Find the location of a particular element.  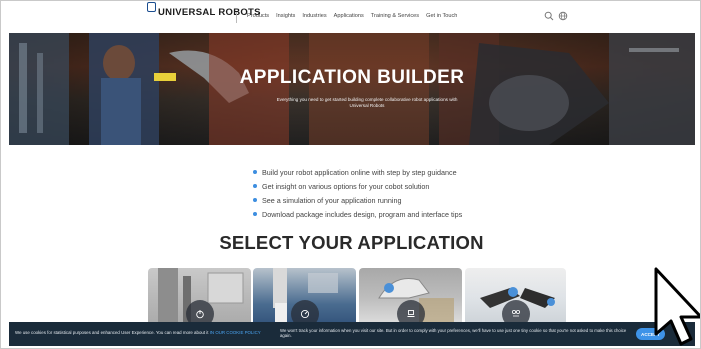

nav-item-training-services: Training & Services is located at coordinates (395, 16).